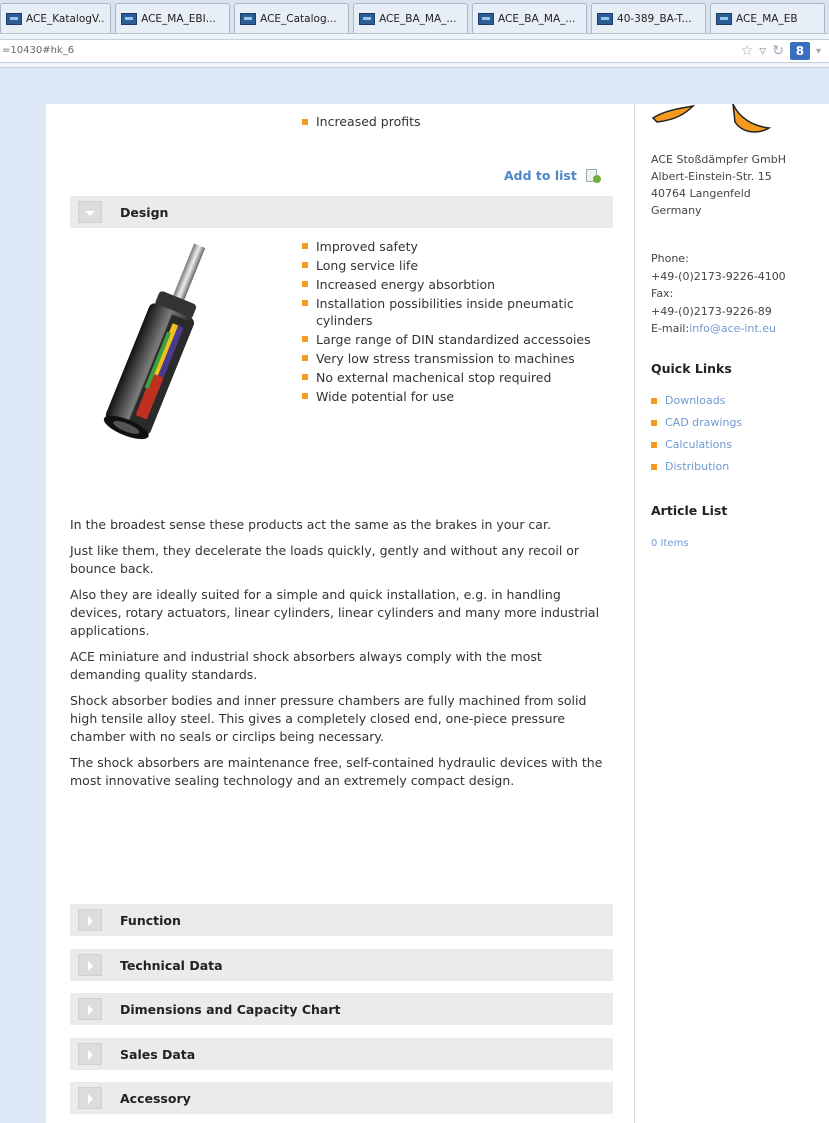 Image resolution: width=829 pixels, height=1123 pixels. I want to click on quick-link-cad-drawings: CAD drawings, so click(696, 423).